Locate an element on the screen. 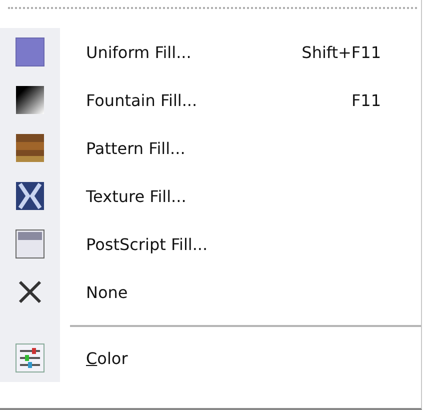 The width and height of the screenshot is (427, 410). shortcut-text: Shift+F11 is located at coordinates (341, 52).